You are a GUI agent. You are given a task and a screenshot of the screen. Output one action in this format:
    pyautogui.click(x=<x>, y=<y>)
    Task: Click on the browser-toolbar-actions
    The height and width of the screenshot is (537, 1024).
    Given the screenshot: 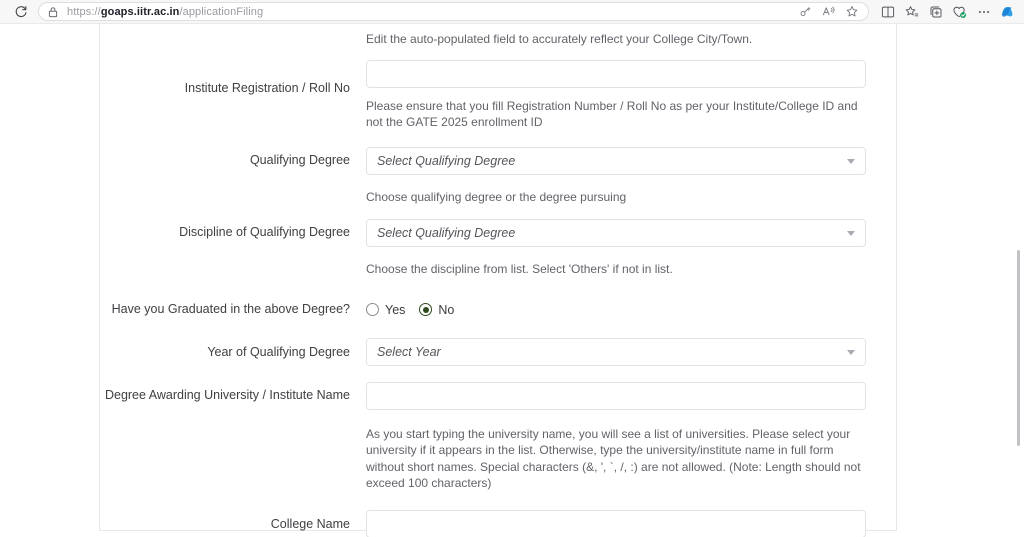 What is the action you would take?
    pyautogui.click(x=947, y=11)
    